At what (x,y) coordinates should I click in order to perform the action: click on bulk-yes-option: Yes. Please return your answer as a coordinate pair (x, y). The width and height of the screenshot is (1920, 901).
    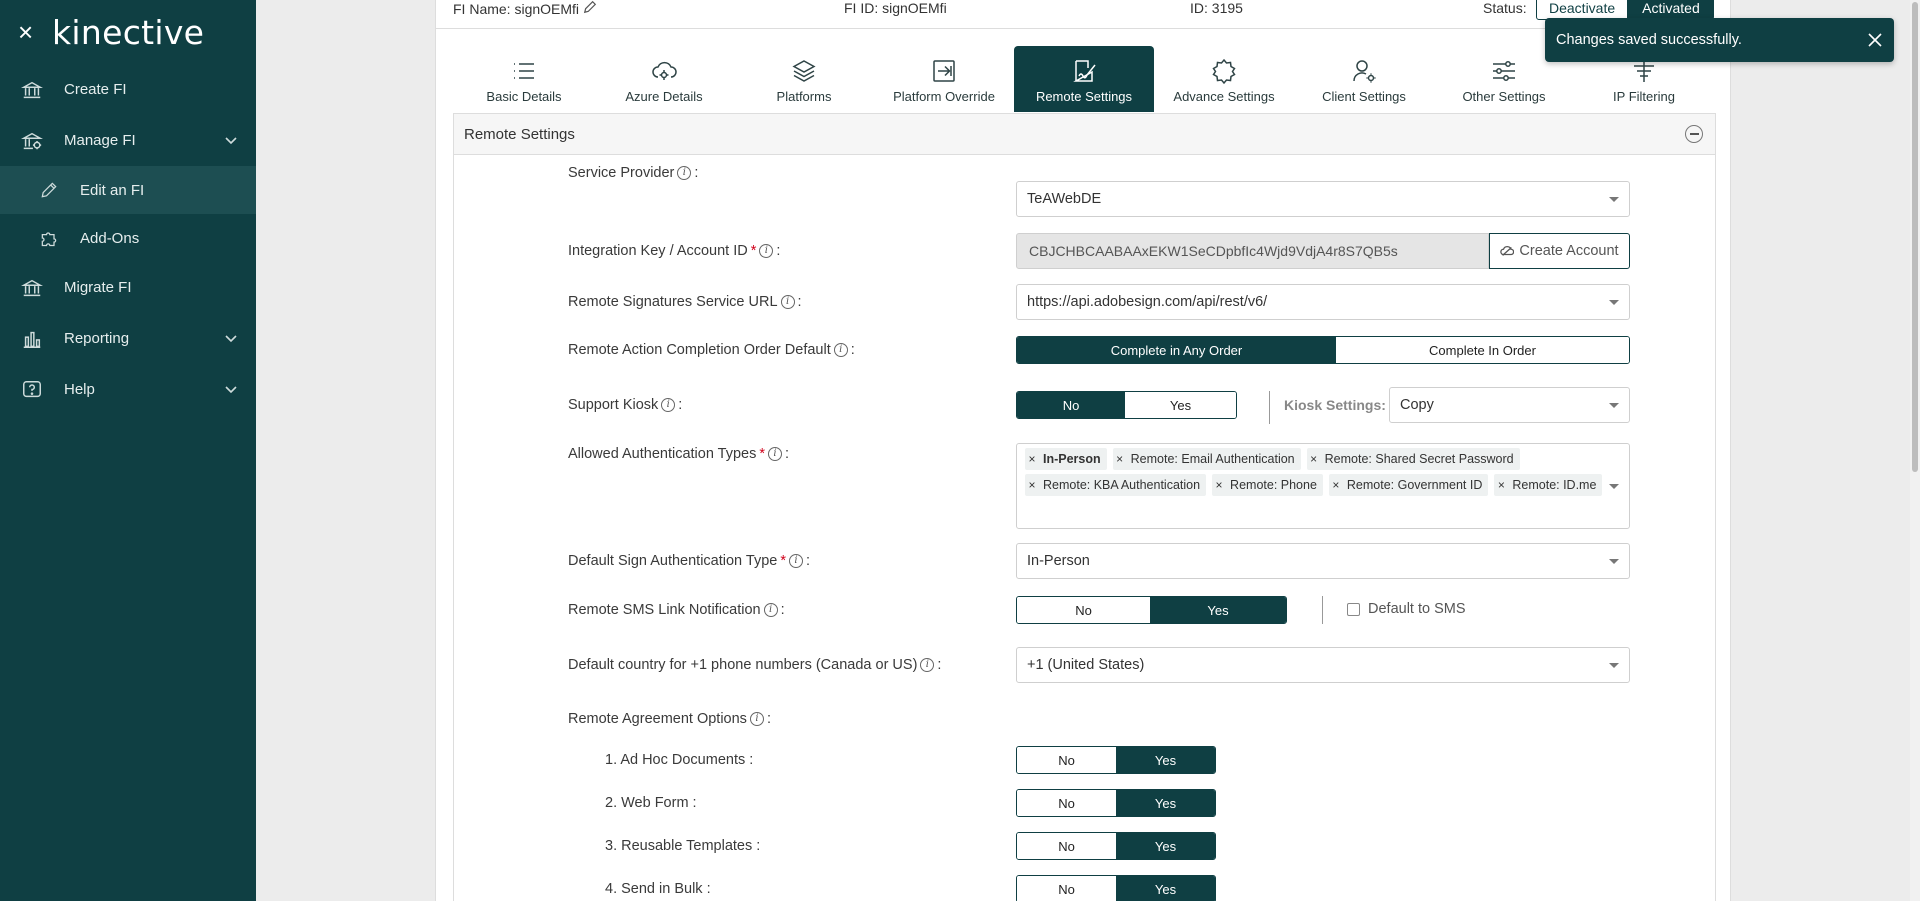
    Looking at the image, I should click on (1165, 888).